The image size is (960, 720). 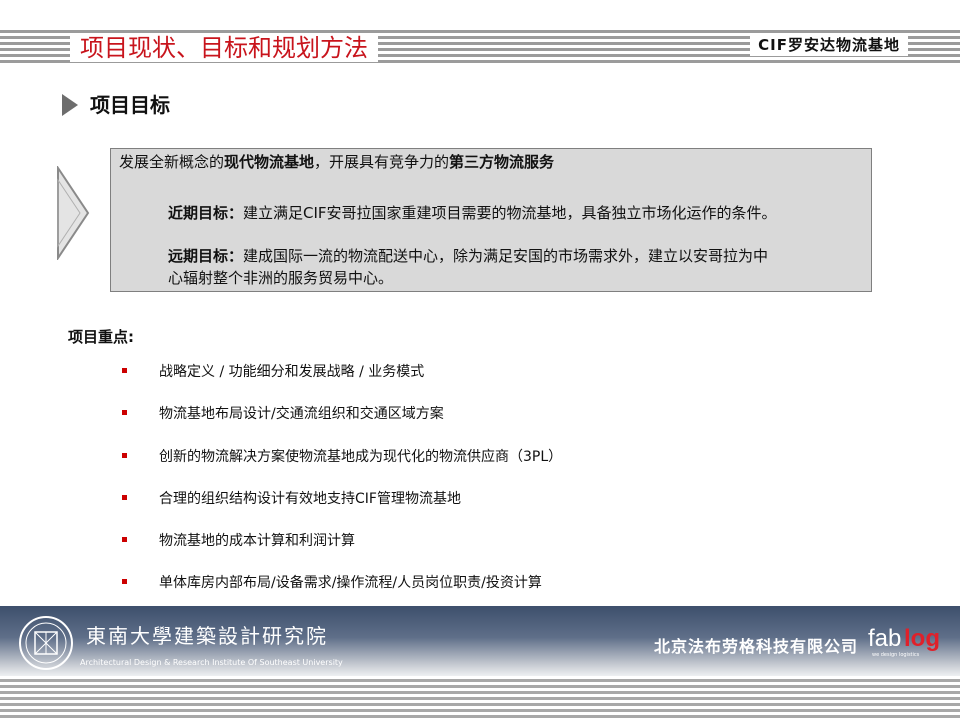 I want to click on list-item: 合理的组织结构设计有效地支持CIF管理物流基地, so click(x=291, y=499).